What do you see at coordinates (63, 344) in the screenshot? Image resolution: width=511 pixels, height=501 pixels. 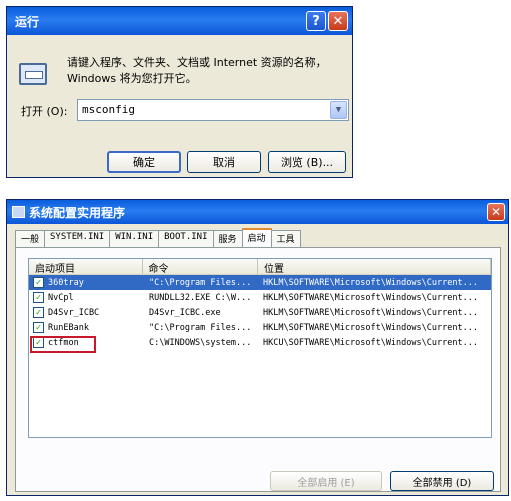 I see `ctfmon-highlight-box` at bounding box center [63, 344].